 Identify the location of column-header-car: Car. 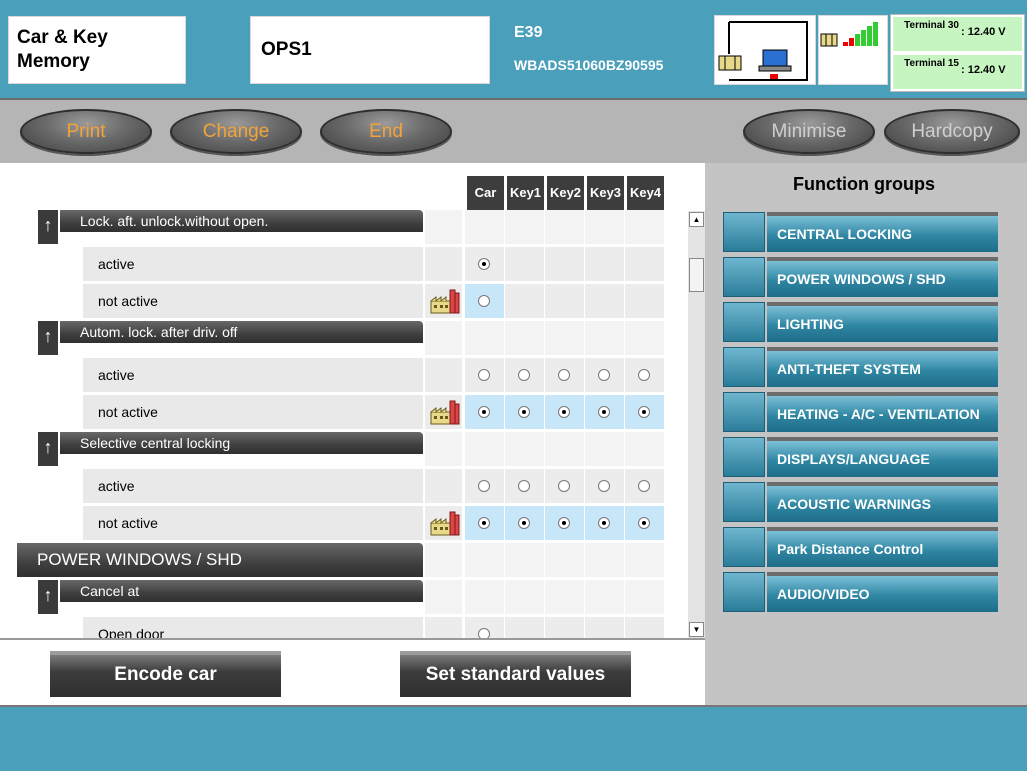
(484, 193).